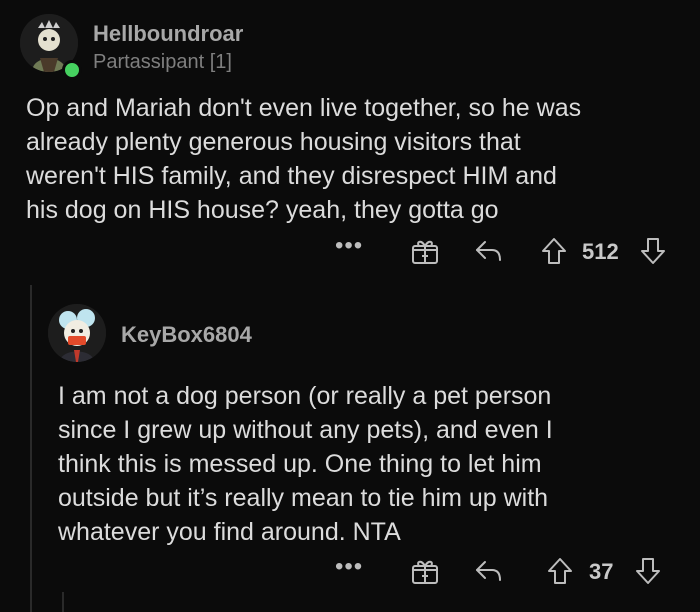 The height and width of the screenshot is (612, 700). Describe the element at coordinates (186, 335) in the screenshot. I see `username: KeyBox6804` at that location.